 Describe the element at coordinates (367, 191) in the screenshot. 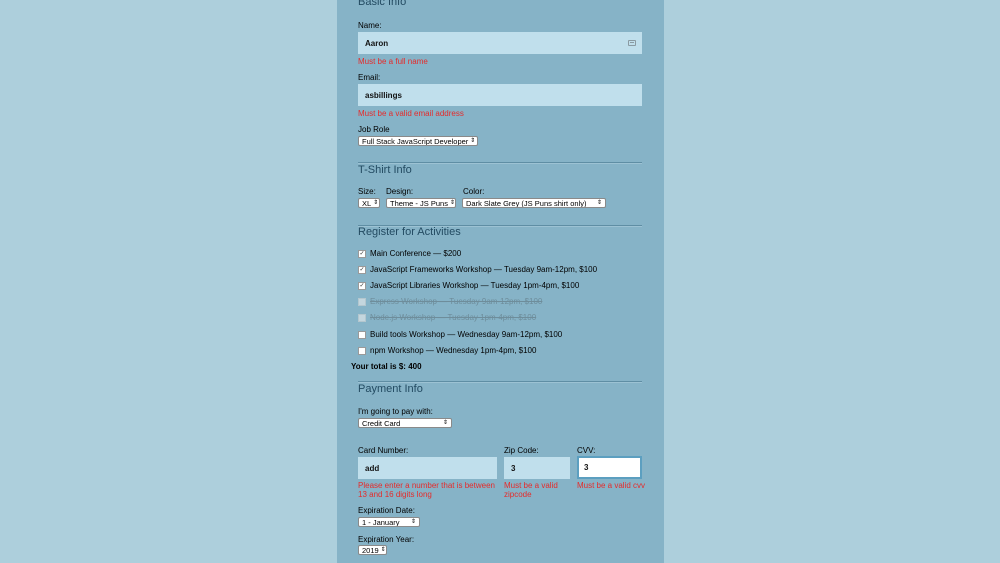

I see `size-label: Size:` at that location.